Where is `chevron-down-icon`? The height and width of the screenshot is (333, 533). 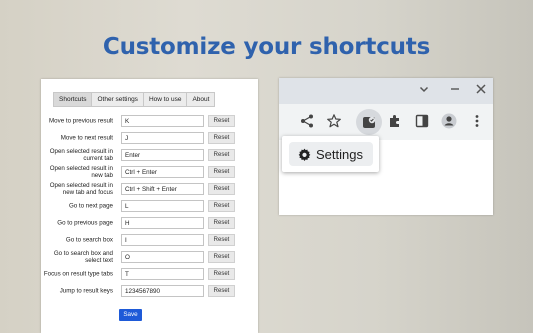
chevron-down-icon is located at coordinates (424, 90).